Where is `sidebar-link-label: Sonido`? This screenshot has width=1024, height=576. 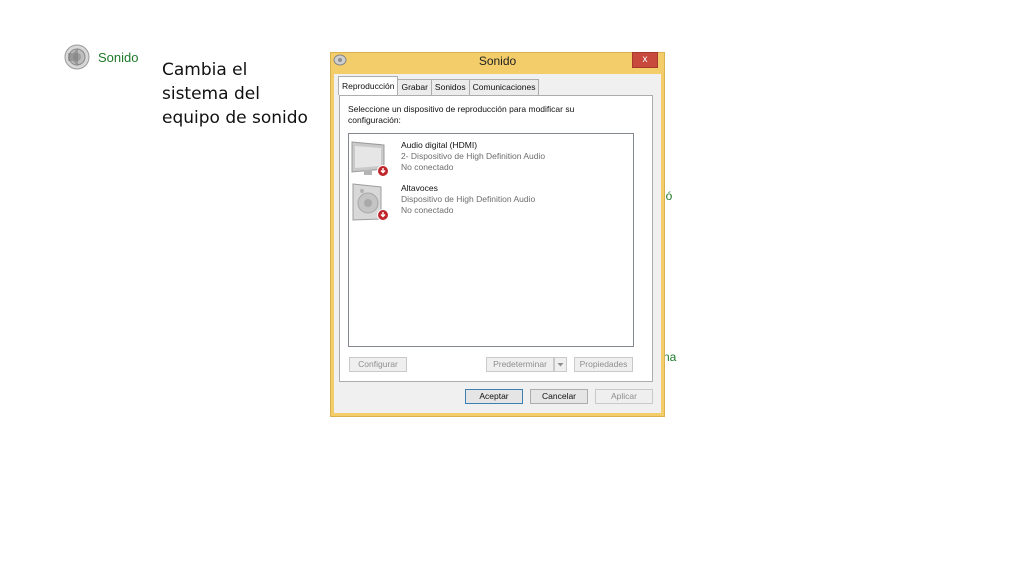 sidebar-link-label: Sonido is located at coordinates (118, 57).